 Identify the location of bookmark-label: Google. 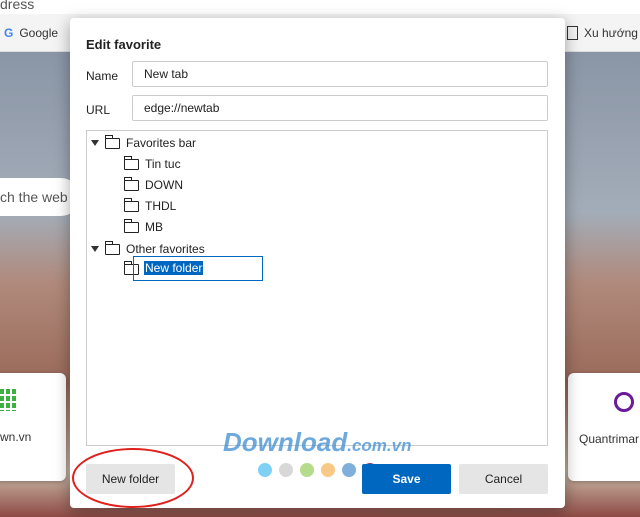
(39, 33).